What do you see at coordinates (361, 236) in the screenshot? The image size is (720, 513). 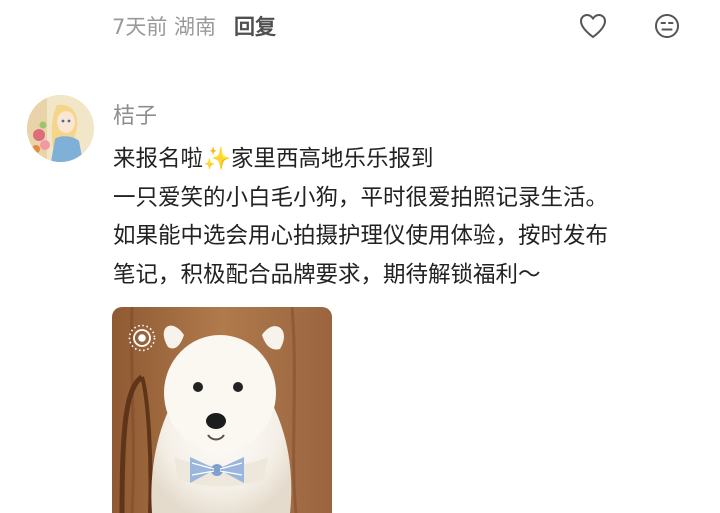 I see `comment-line: 如果能中选会用心拍摄护理仪使用体验，按时发布` at bounding box center [361, 236].